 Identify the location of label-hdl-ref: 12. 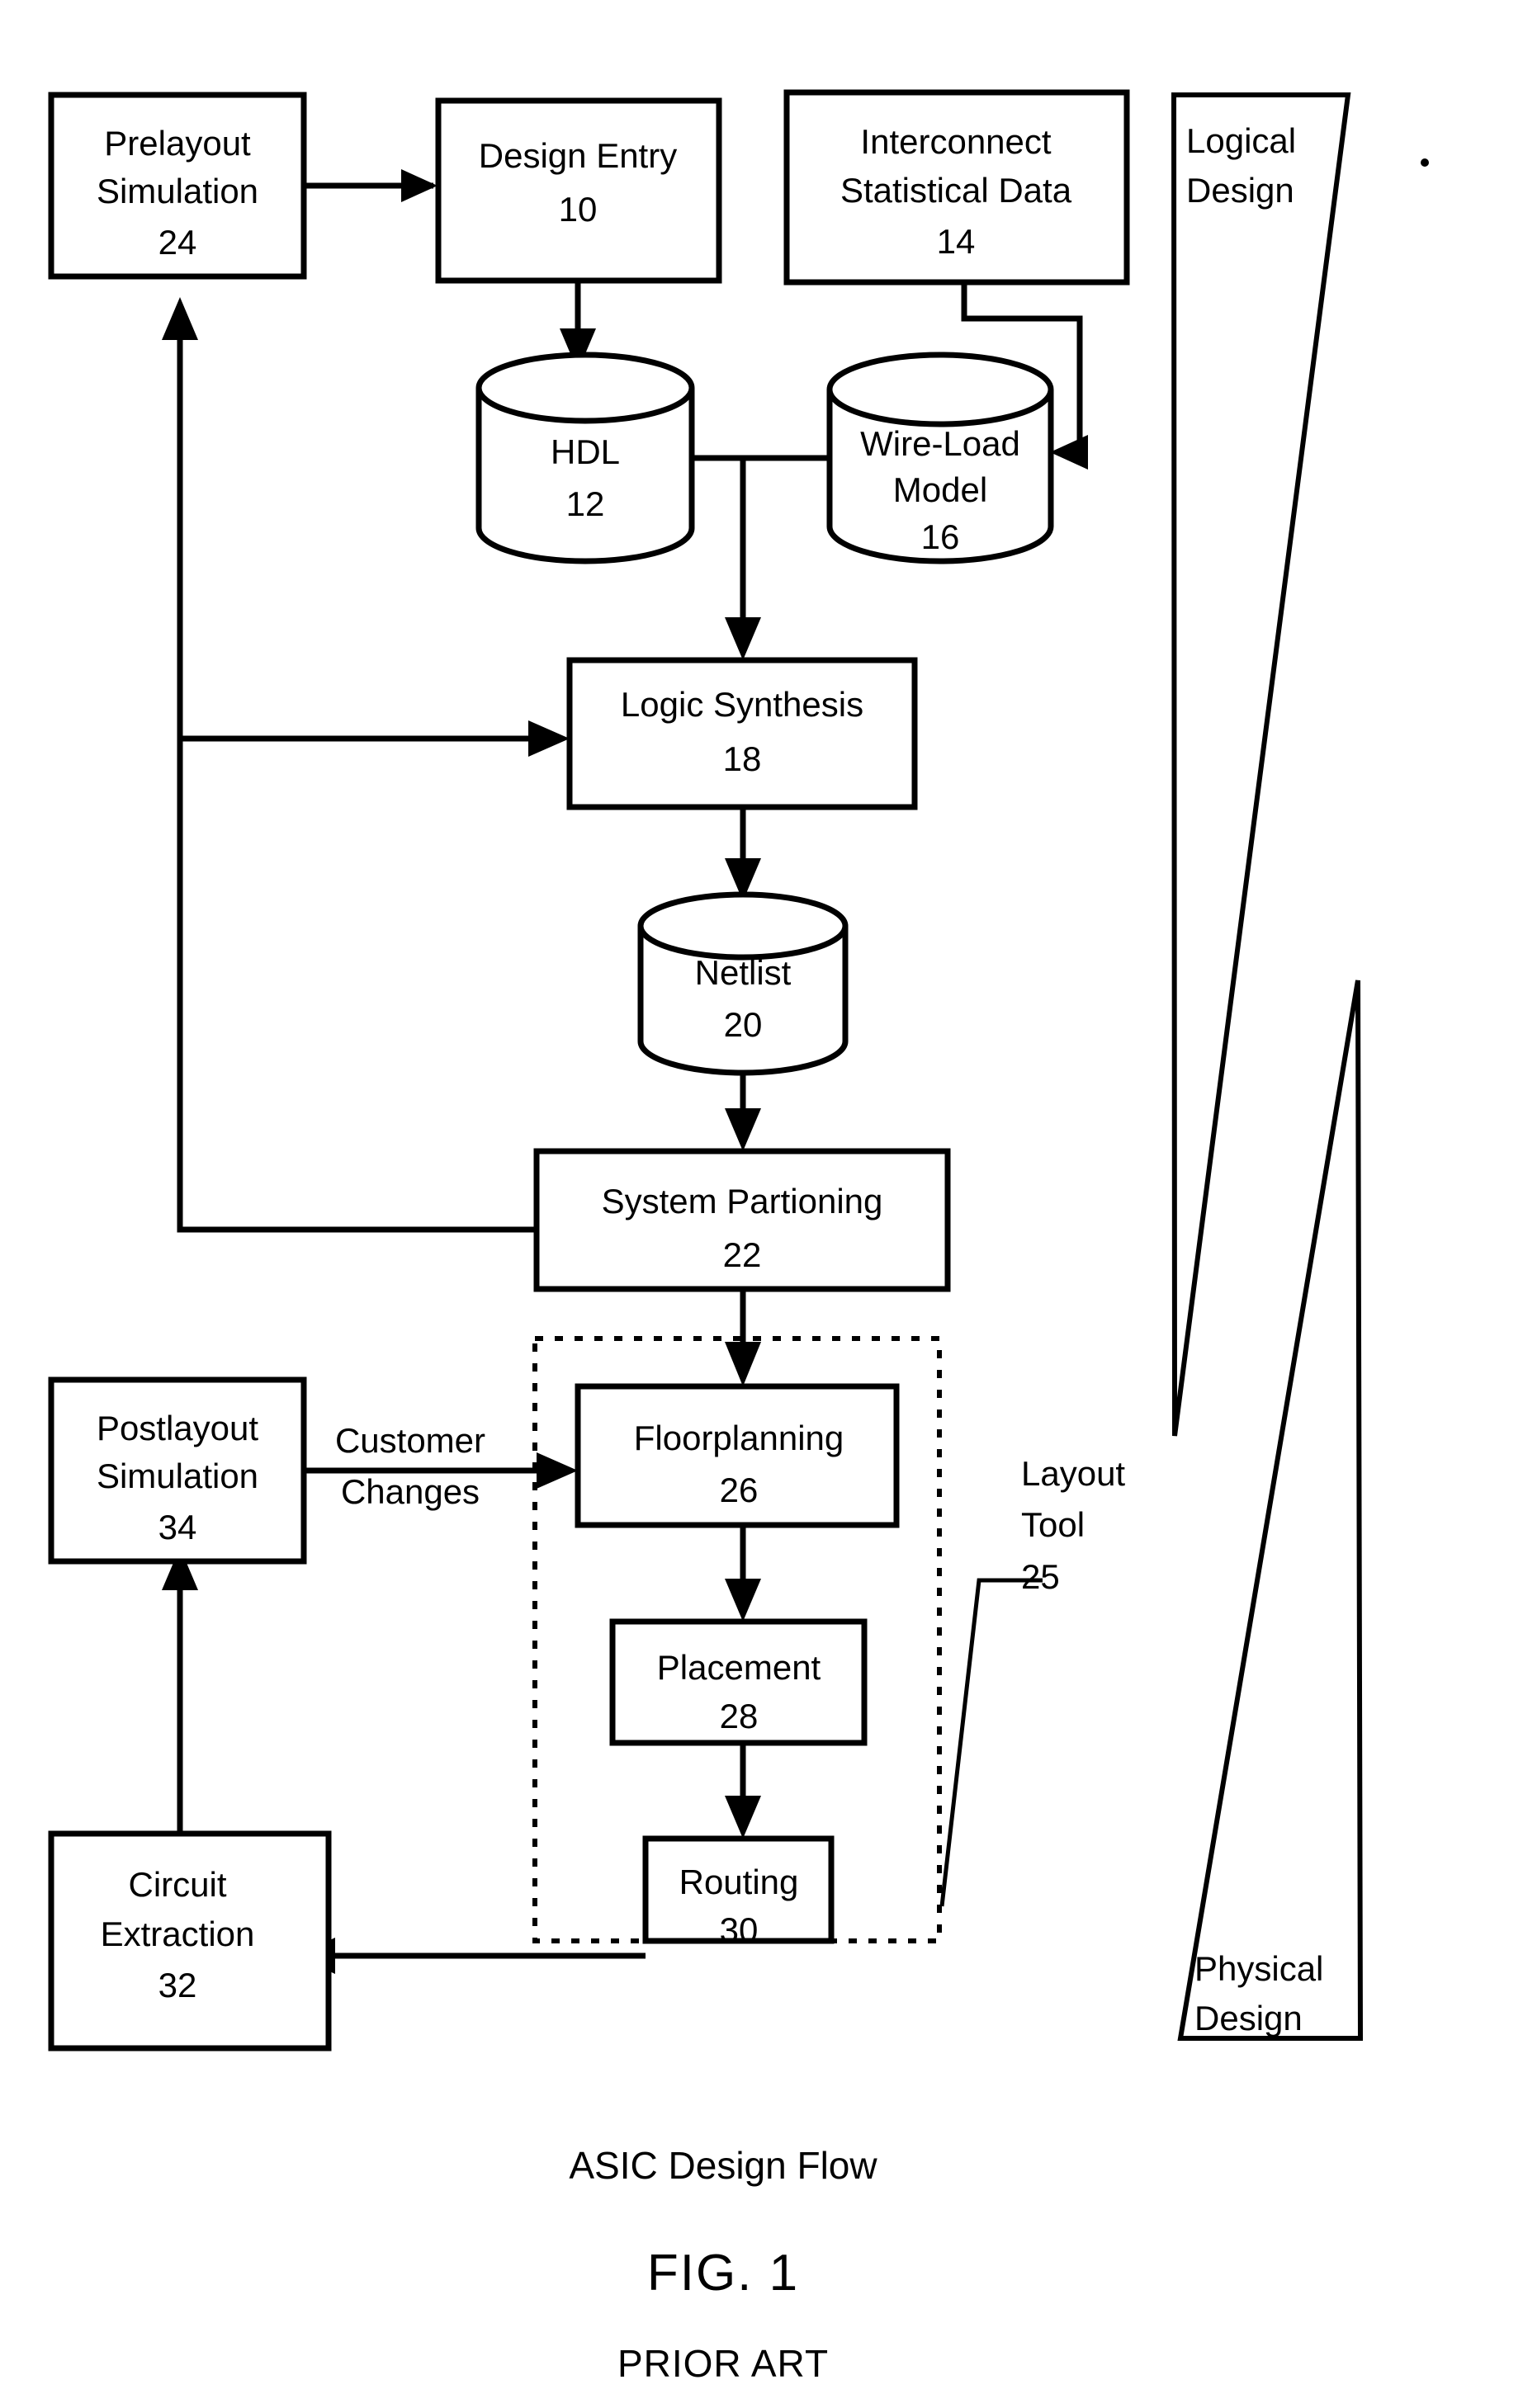
(585, 503).